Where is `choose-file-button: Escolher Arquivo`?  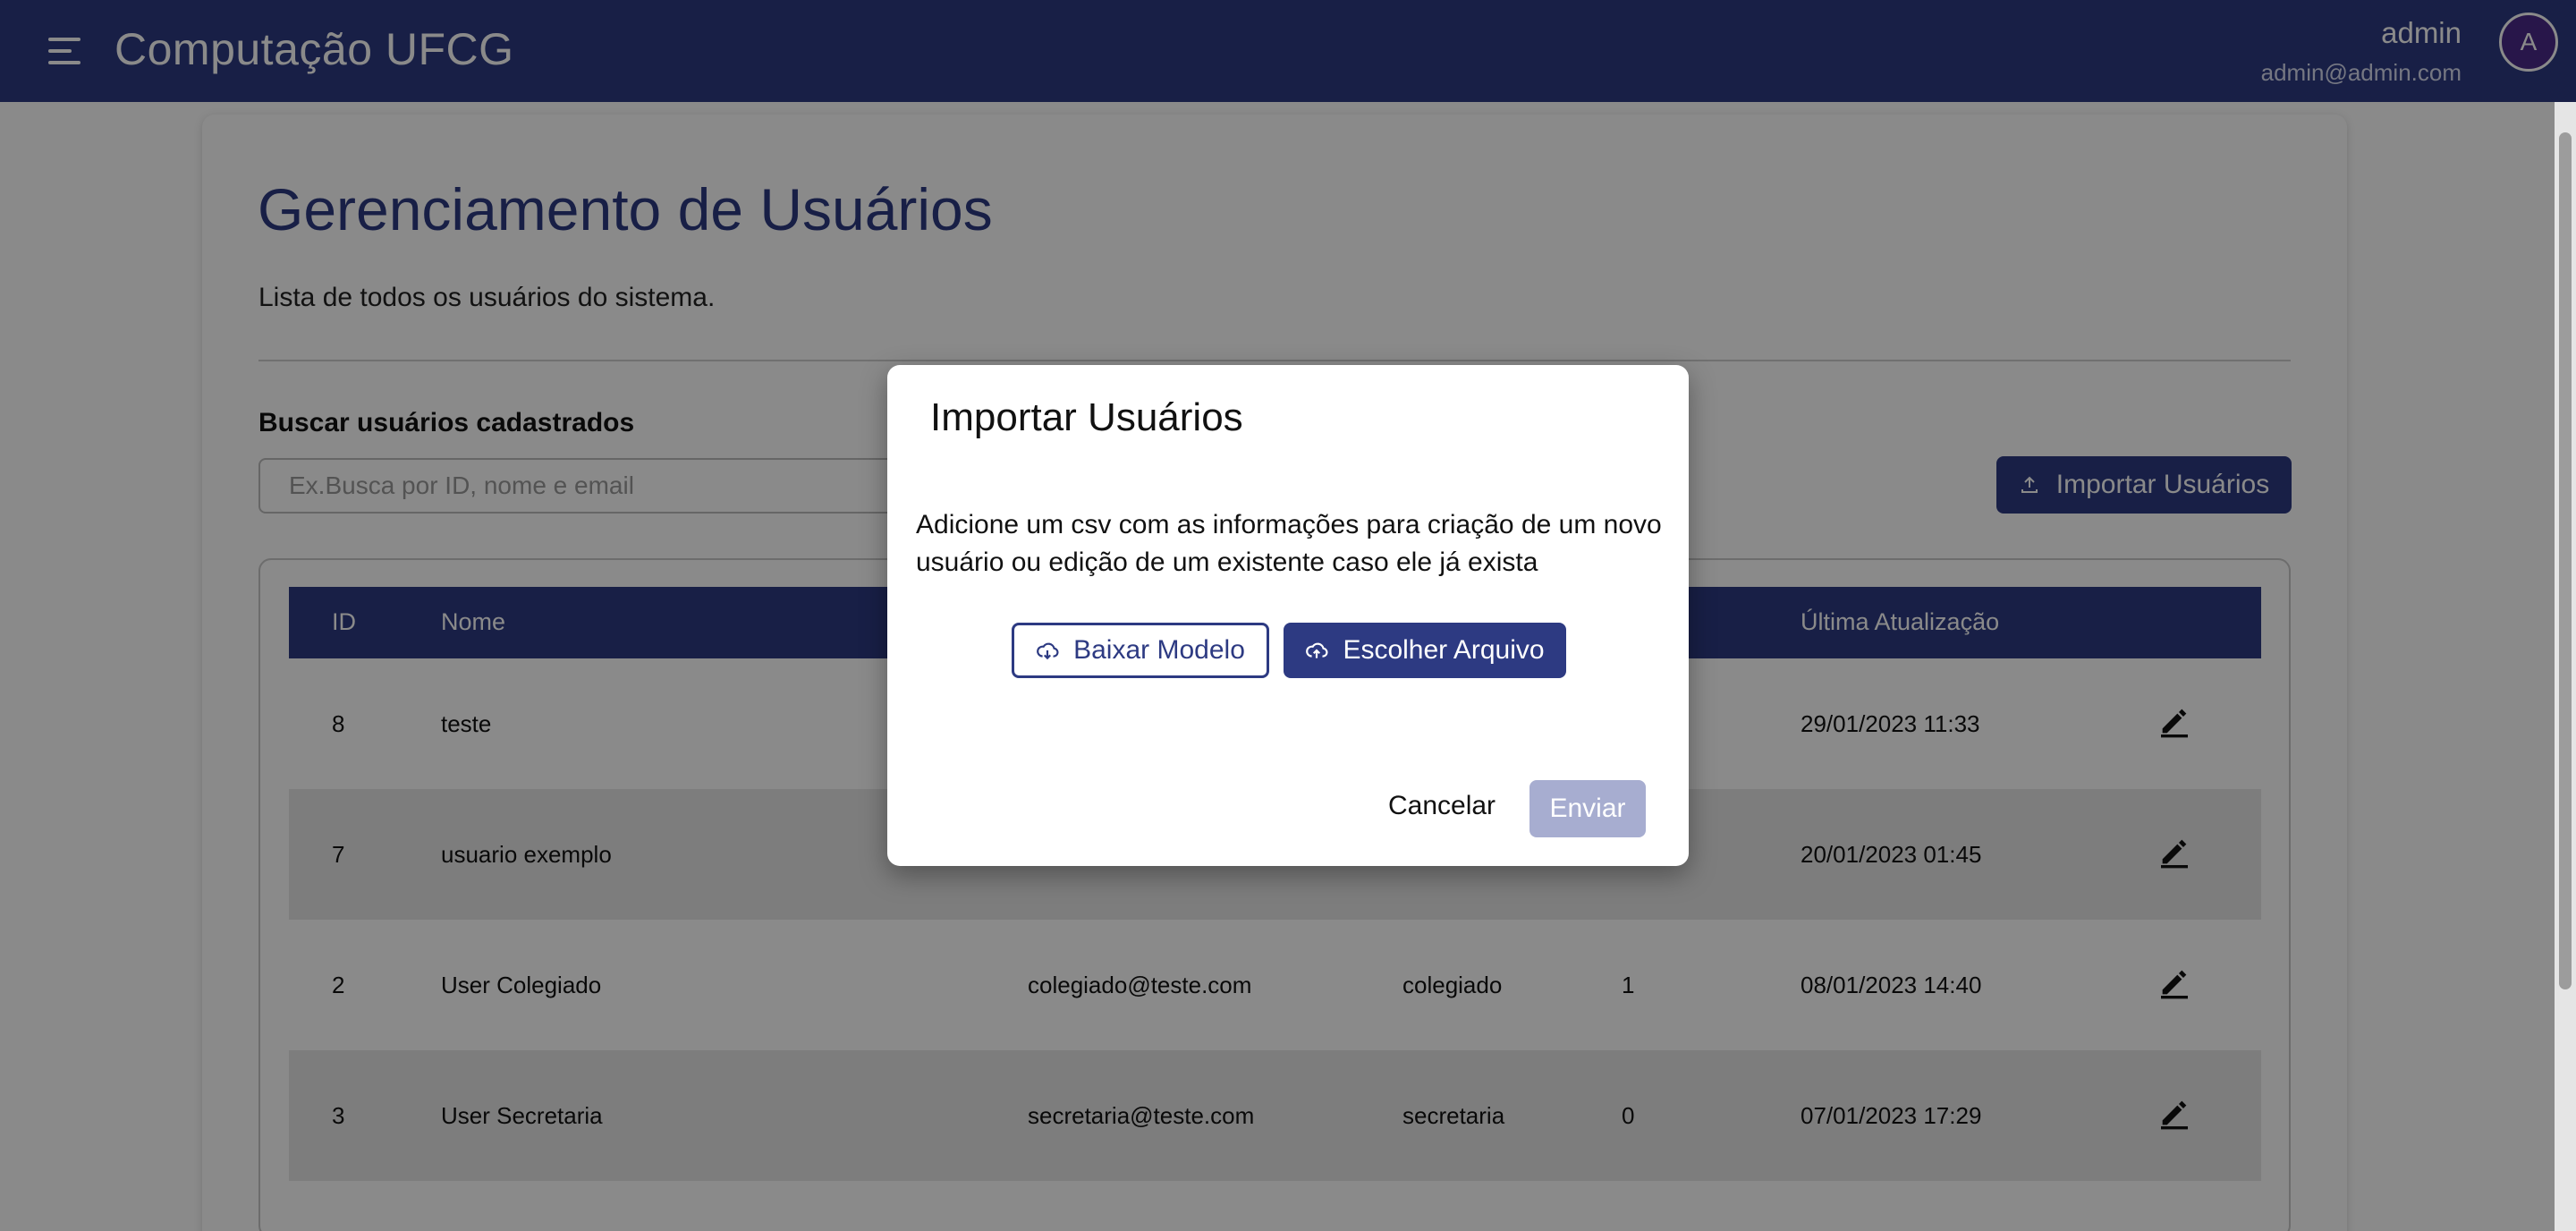 choose-file-button: Escolher Arquivo is located at coordinates (1425, 650).